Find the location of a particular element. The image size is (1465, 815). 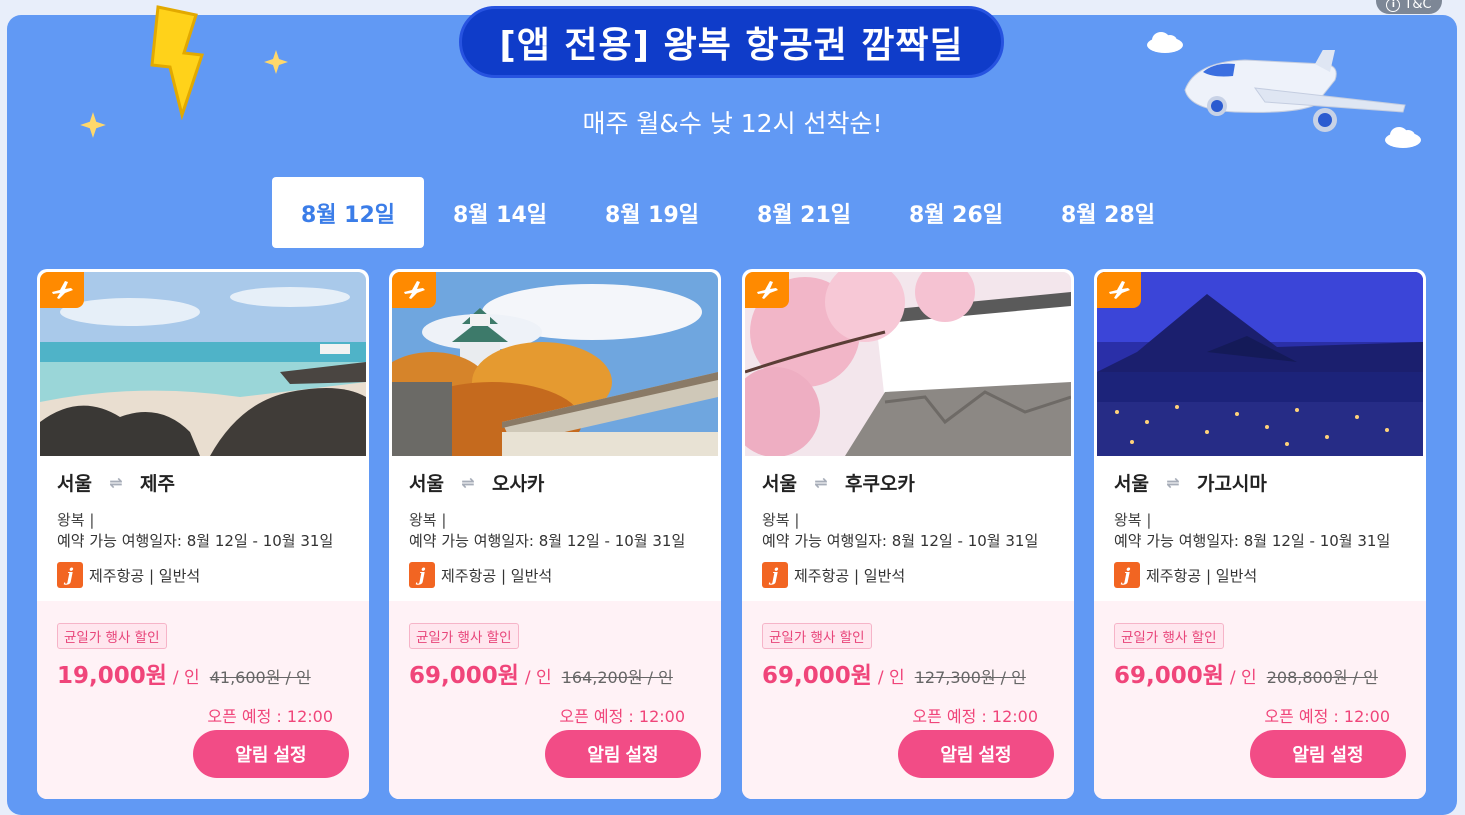

price: 69,000원 / 인 208,800원 / 인 is located at coordinates (1246, 673).